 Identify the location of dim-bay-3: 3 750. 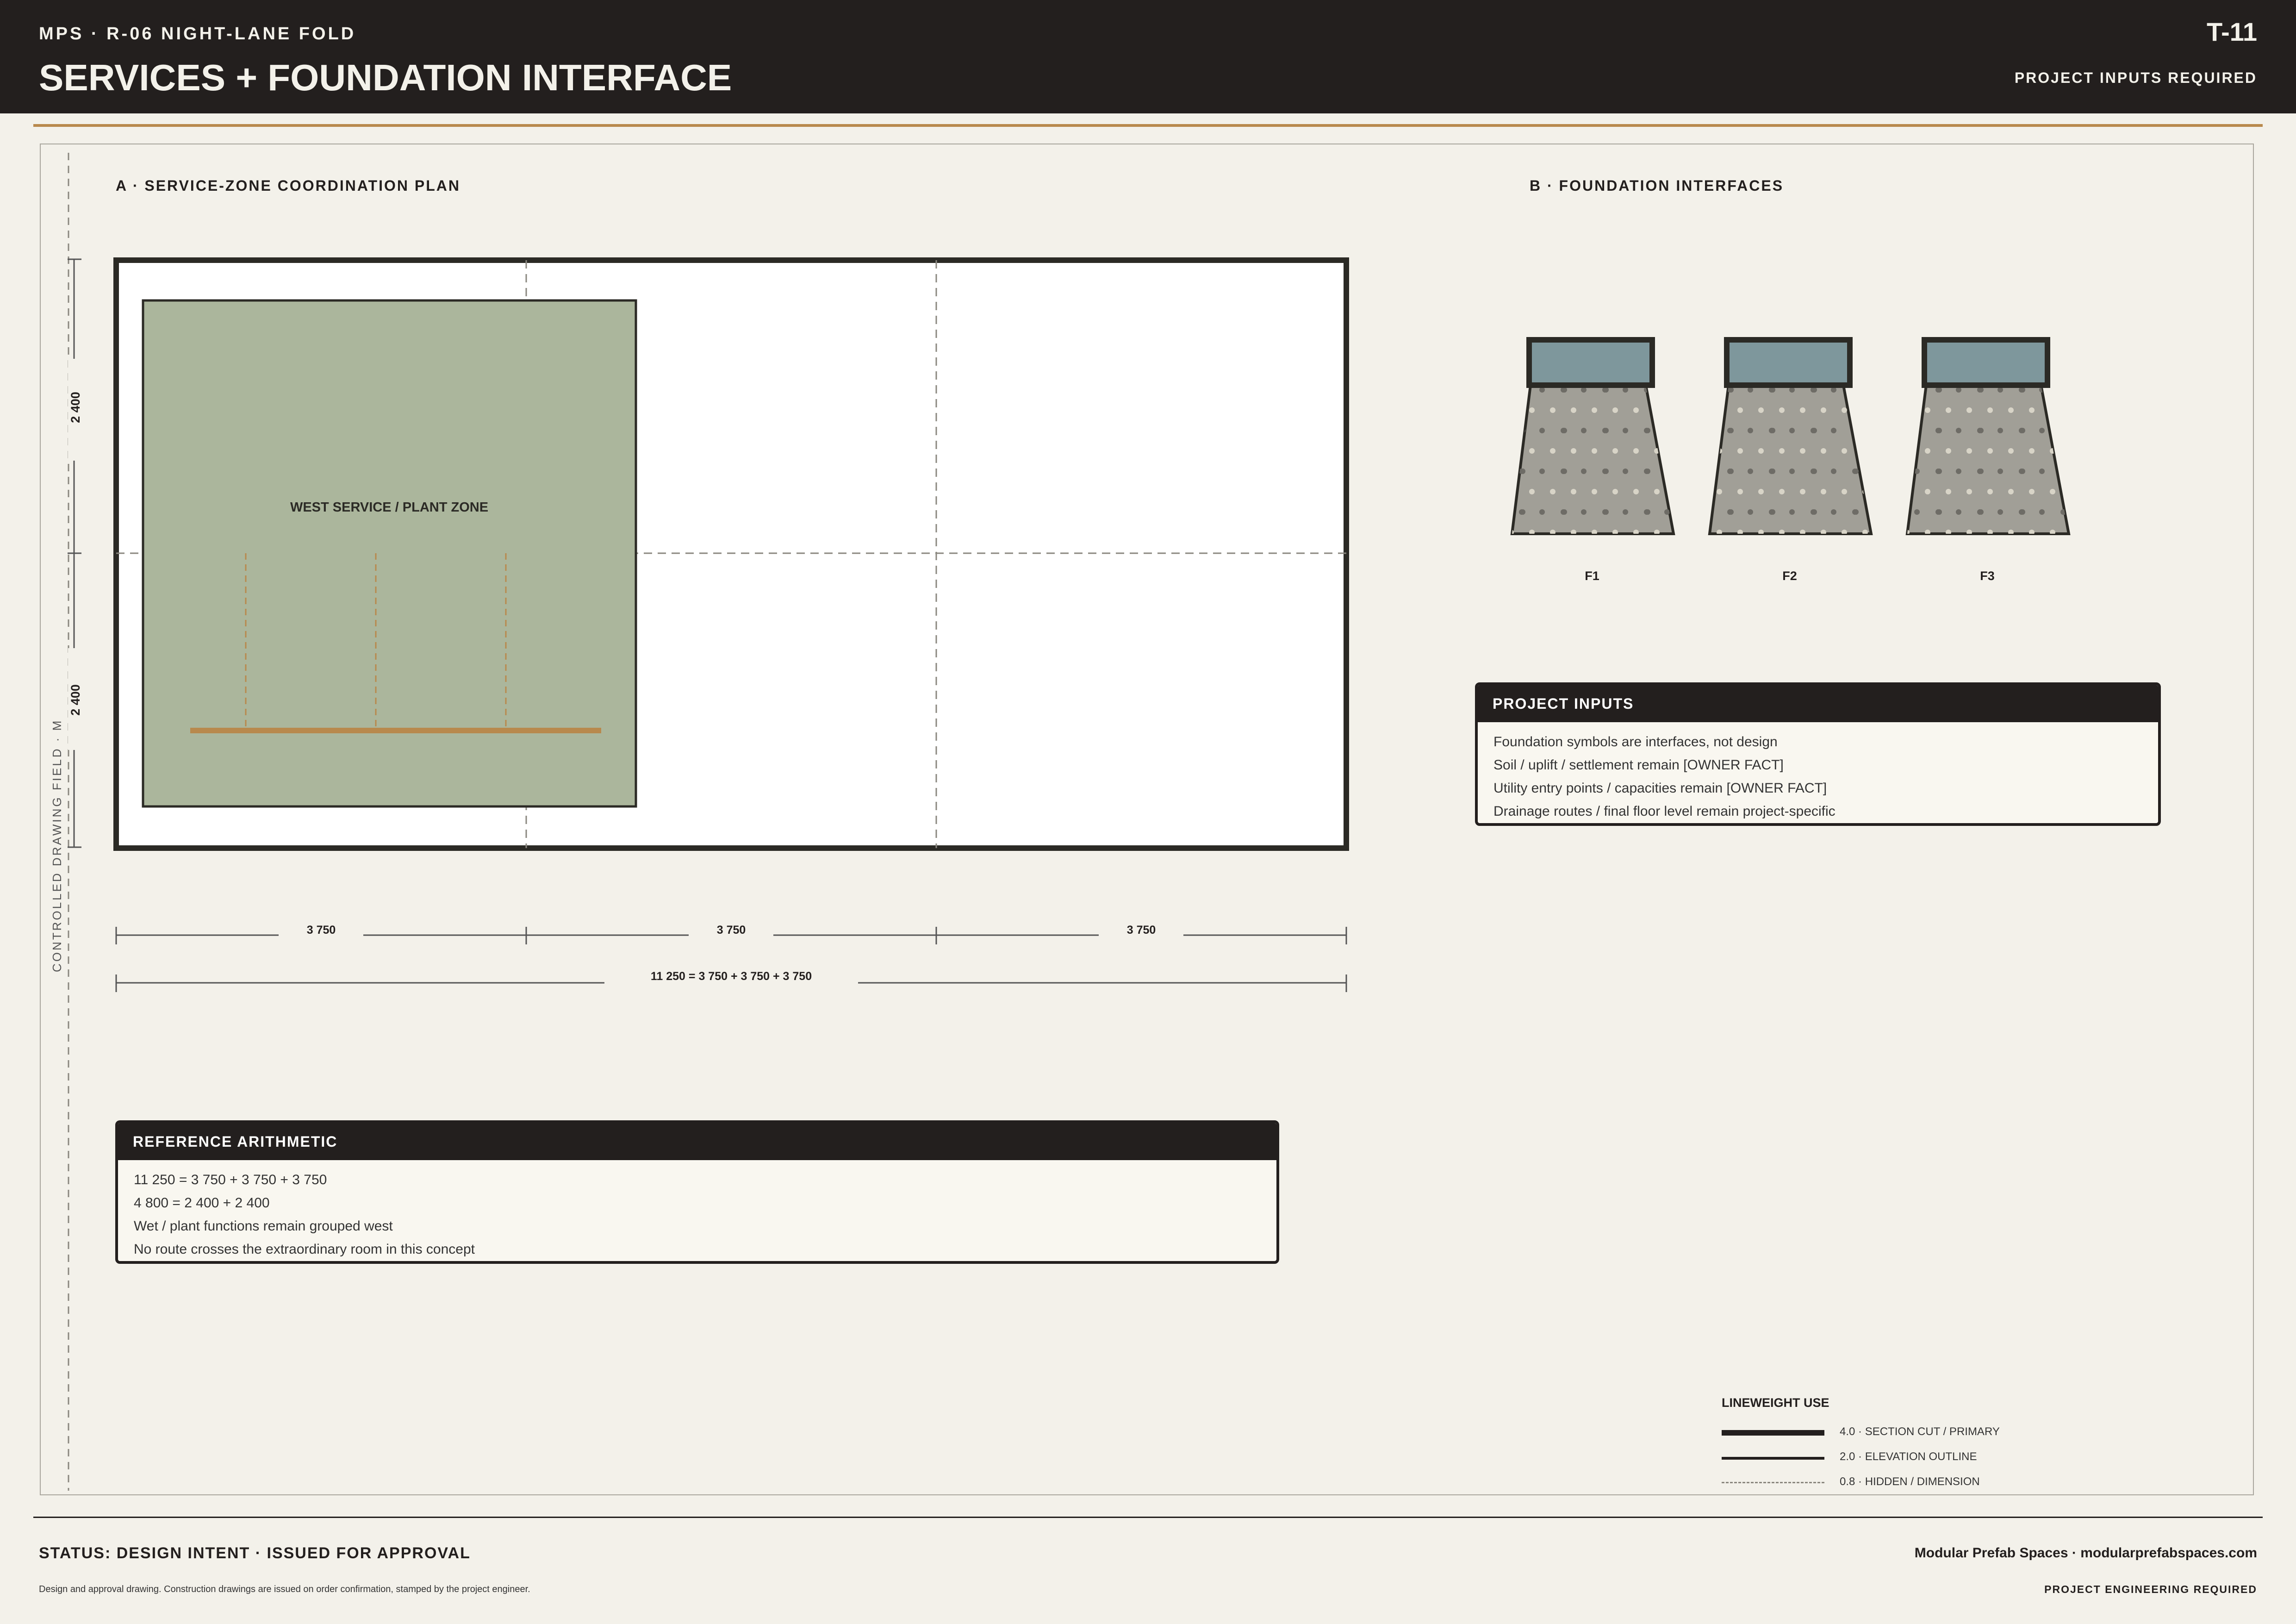
(1141, 930).